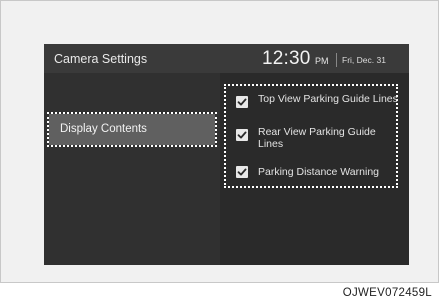 Image resolution: width=439 pixels, height=305 pixels. I want to click on clock-date: Fri, Dec. 31, so click(364, 60).